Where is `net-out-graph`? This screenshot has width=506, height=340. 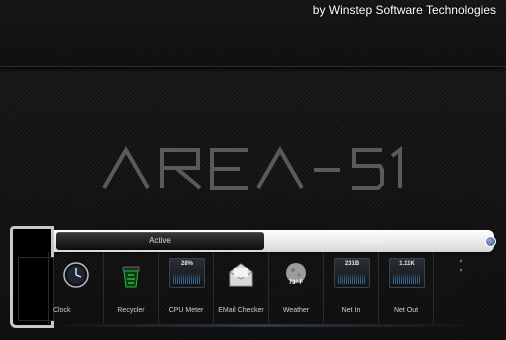 net-out-graph is located at coordinates (407, 278).